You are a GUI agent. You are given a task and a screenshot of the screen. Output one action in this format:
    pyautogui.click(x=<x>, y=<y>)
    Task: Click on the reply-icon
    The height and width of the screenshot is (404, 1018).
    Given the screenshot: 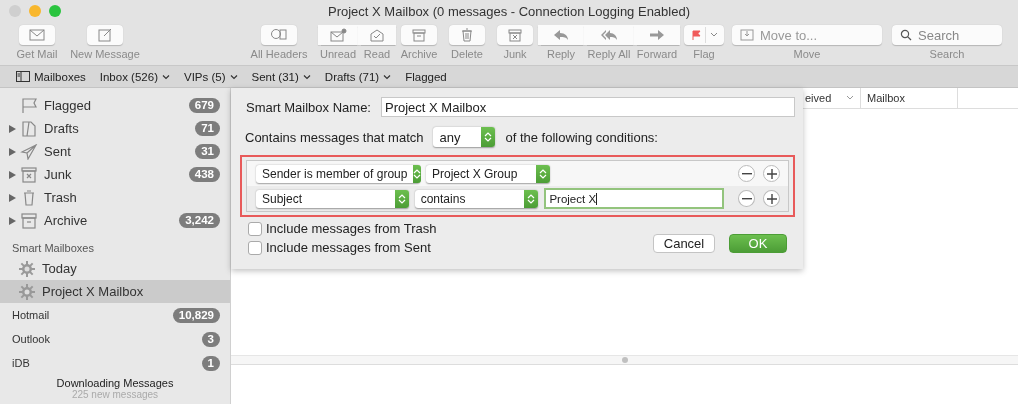 What is the action you would take?
    pyautogui.click(x=561, y=35)
    